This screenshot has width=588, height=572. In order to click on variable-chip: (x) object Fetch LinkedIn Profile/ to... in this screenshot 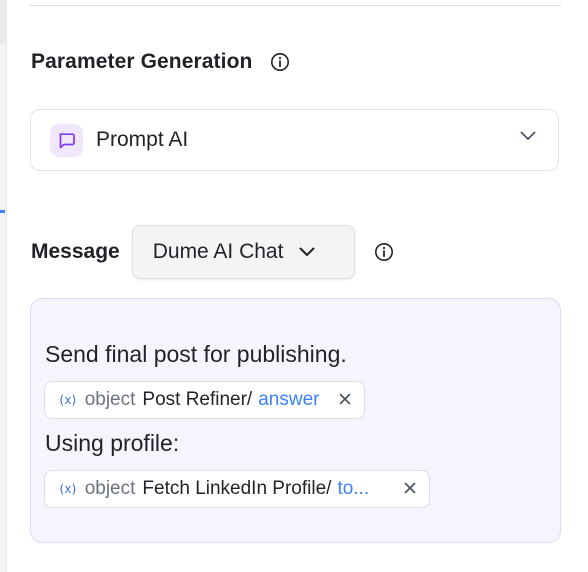, I will do `click(237, 489)`.